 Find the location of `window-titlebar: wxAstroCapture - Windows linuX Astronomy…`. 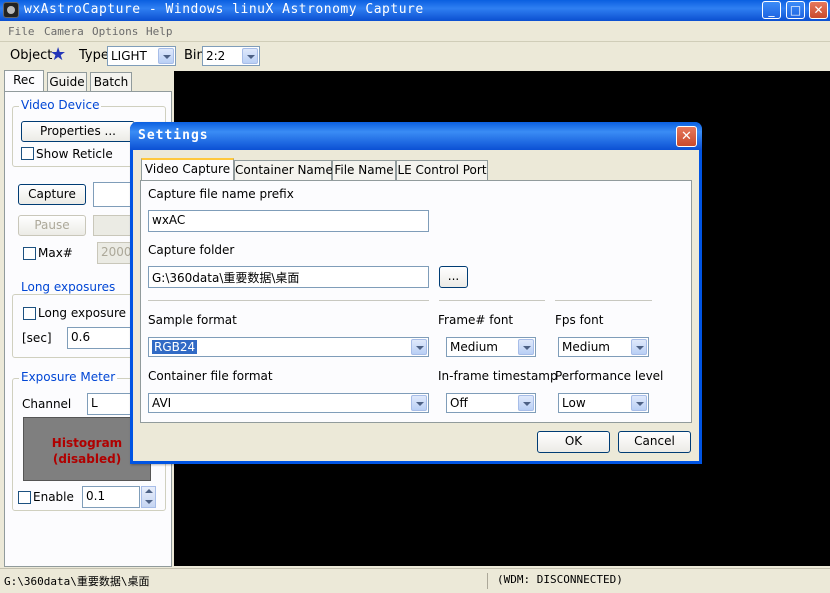

window-titlebar: wxAstroCapture - Windows linuX Astronomy… is located at coordinates (415, 10).